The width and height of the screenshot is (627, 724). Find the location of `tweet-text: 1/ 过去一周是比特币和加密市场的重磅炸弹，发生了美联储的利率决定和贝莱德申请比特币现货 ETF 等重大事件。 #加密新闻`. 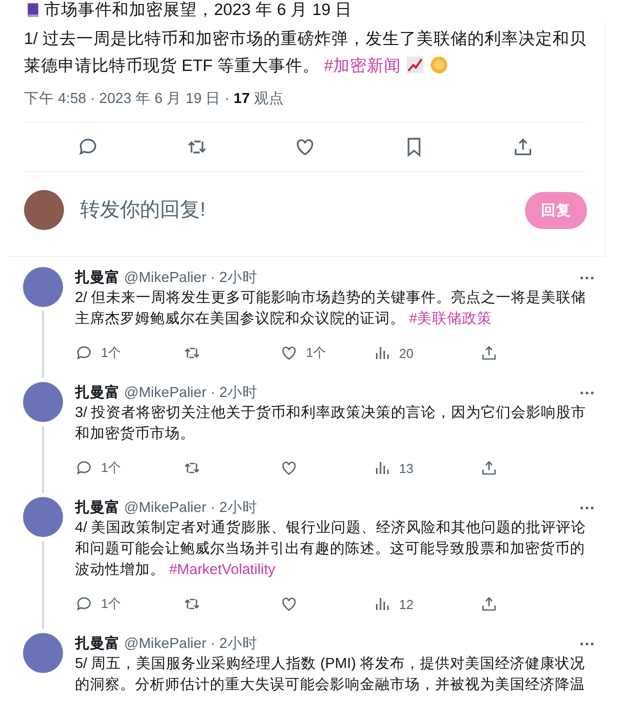

tweet-text: 1/ 过去一周是比特币和加密市场的重磅炸弹，发生了美联储的利率决定和贝莱德申请比特币现货 ETF 等重大事件。 #加密新闻 is located at coordinates (306, 53).